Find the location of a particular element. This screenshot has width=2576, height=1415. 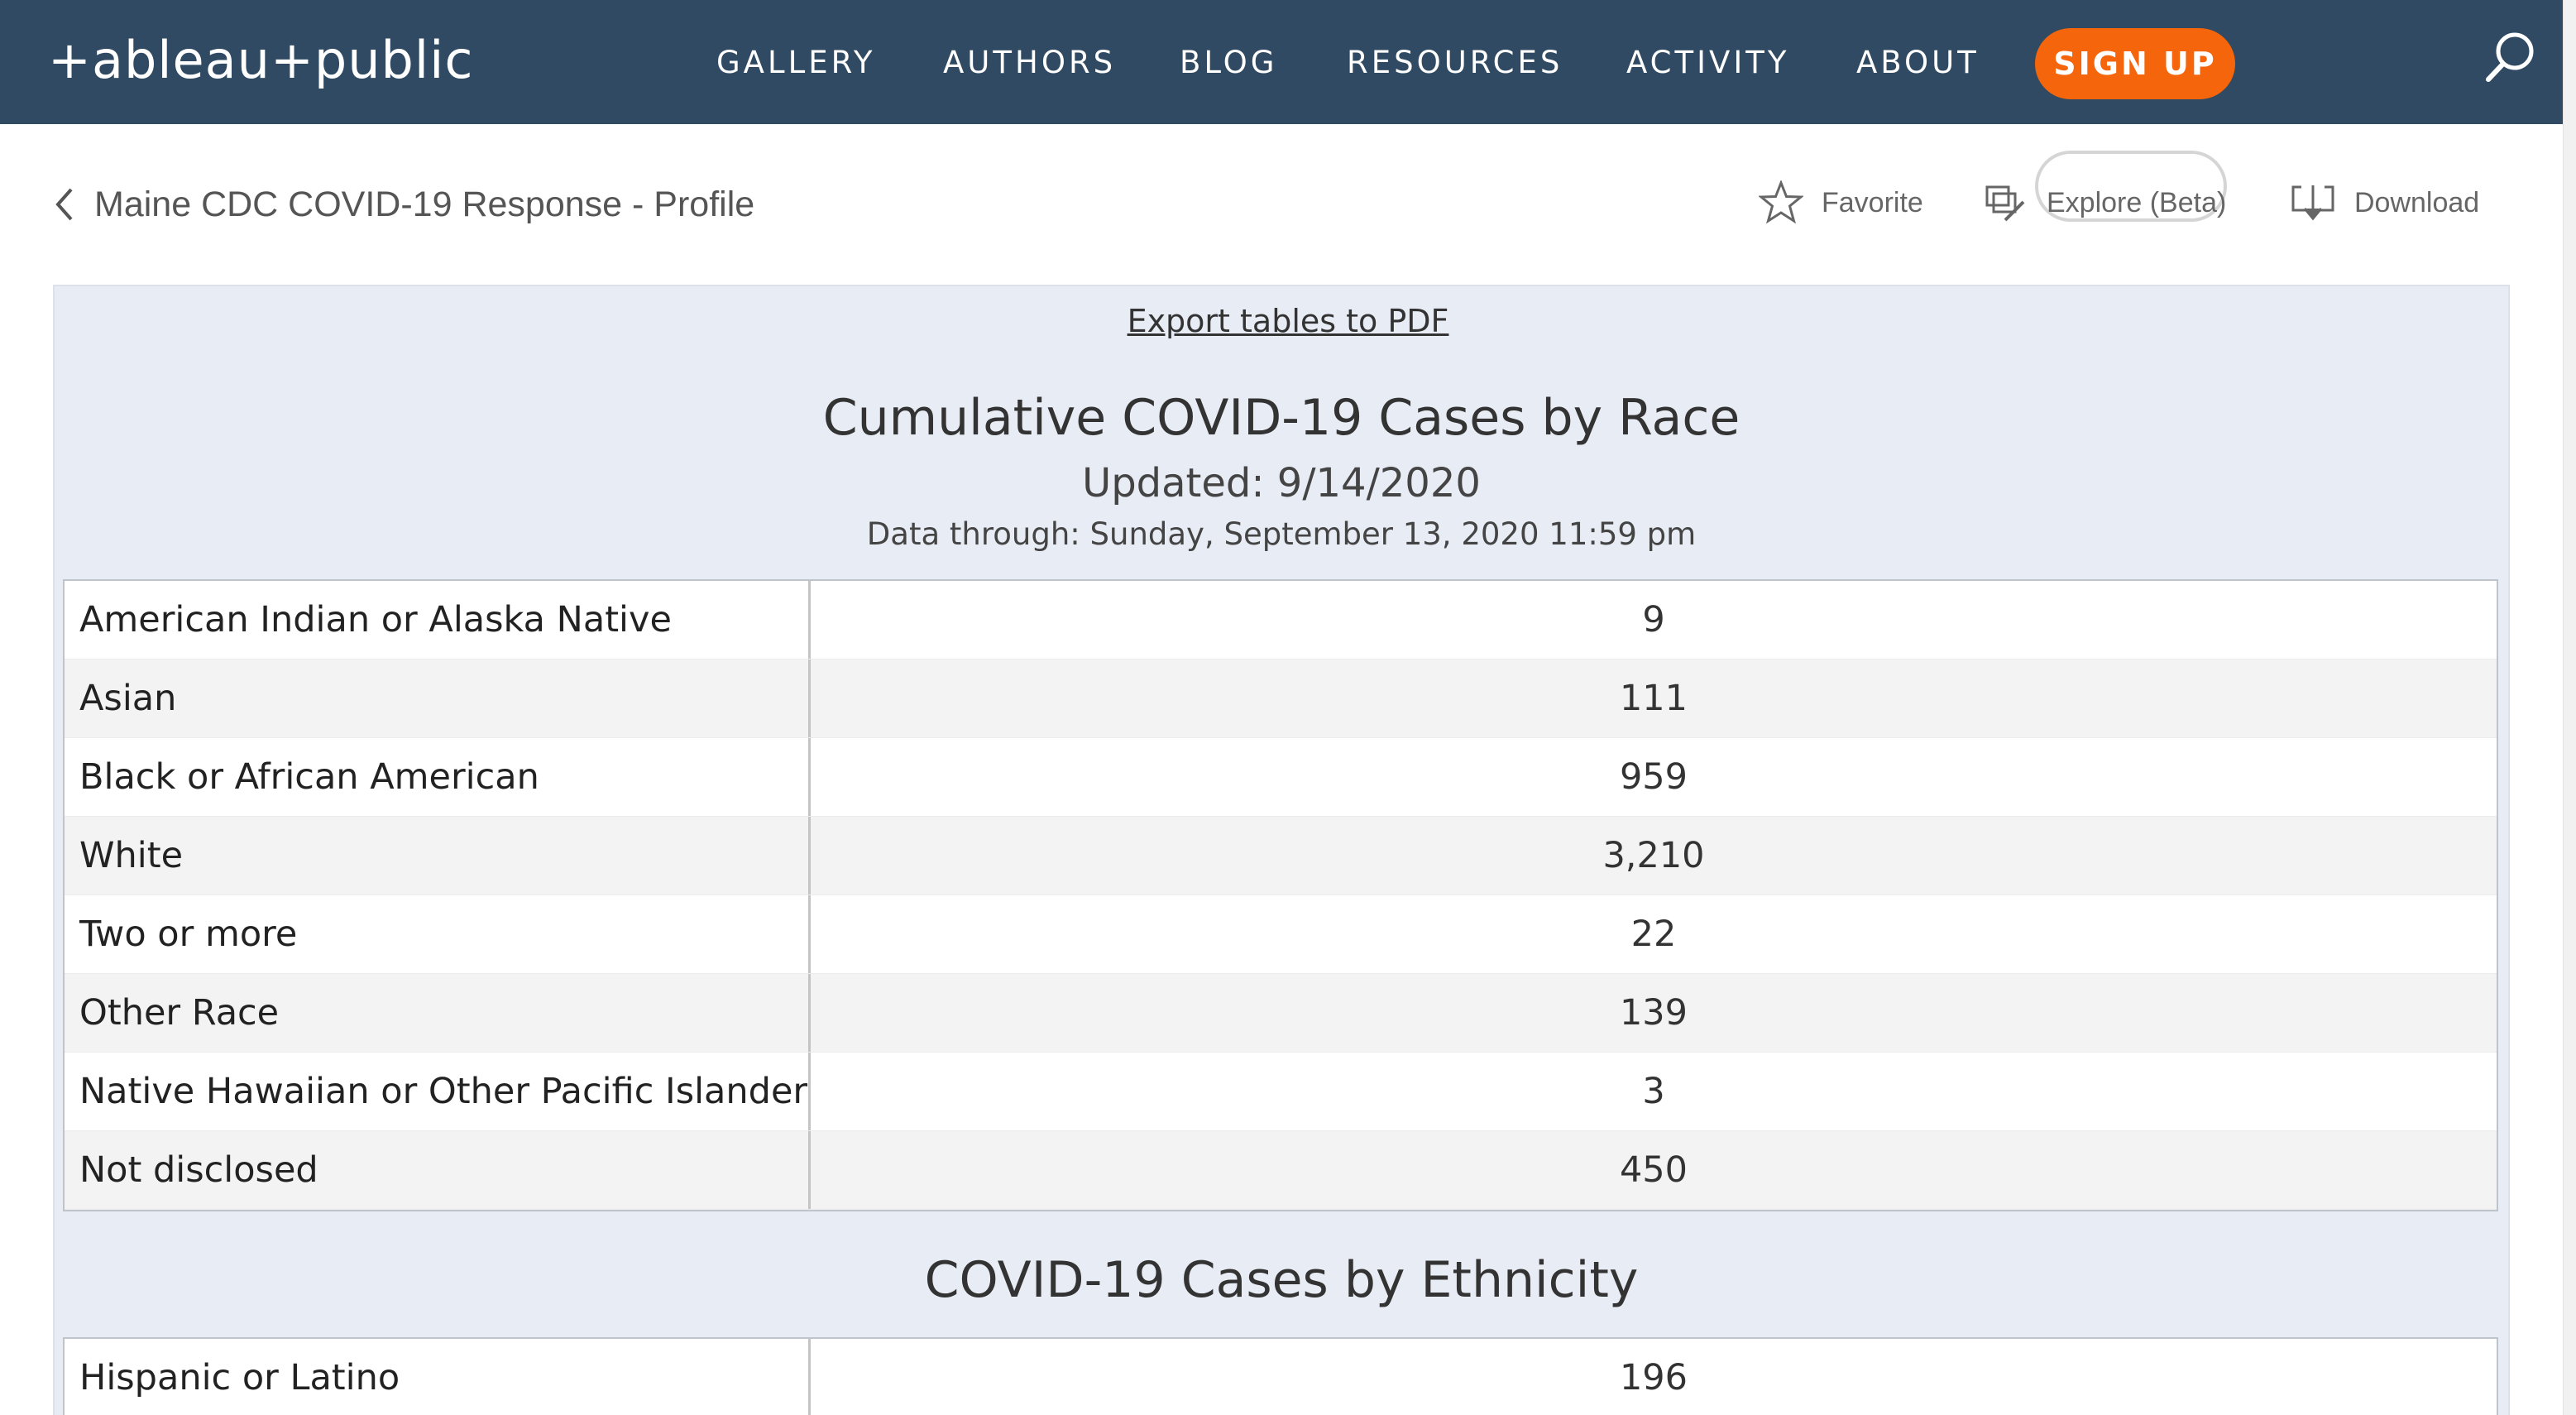

export-tables-pdf-link: Export tables to PDF is located at coordinates (1288, 321).